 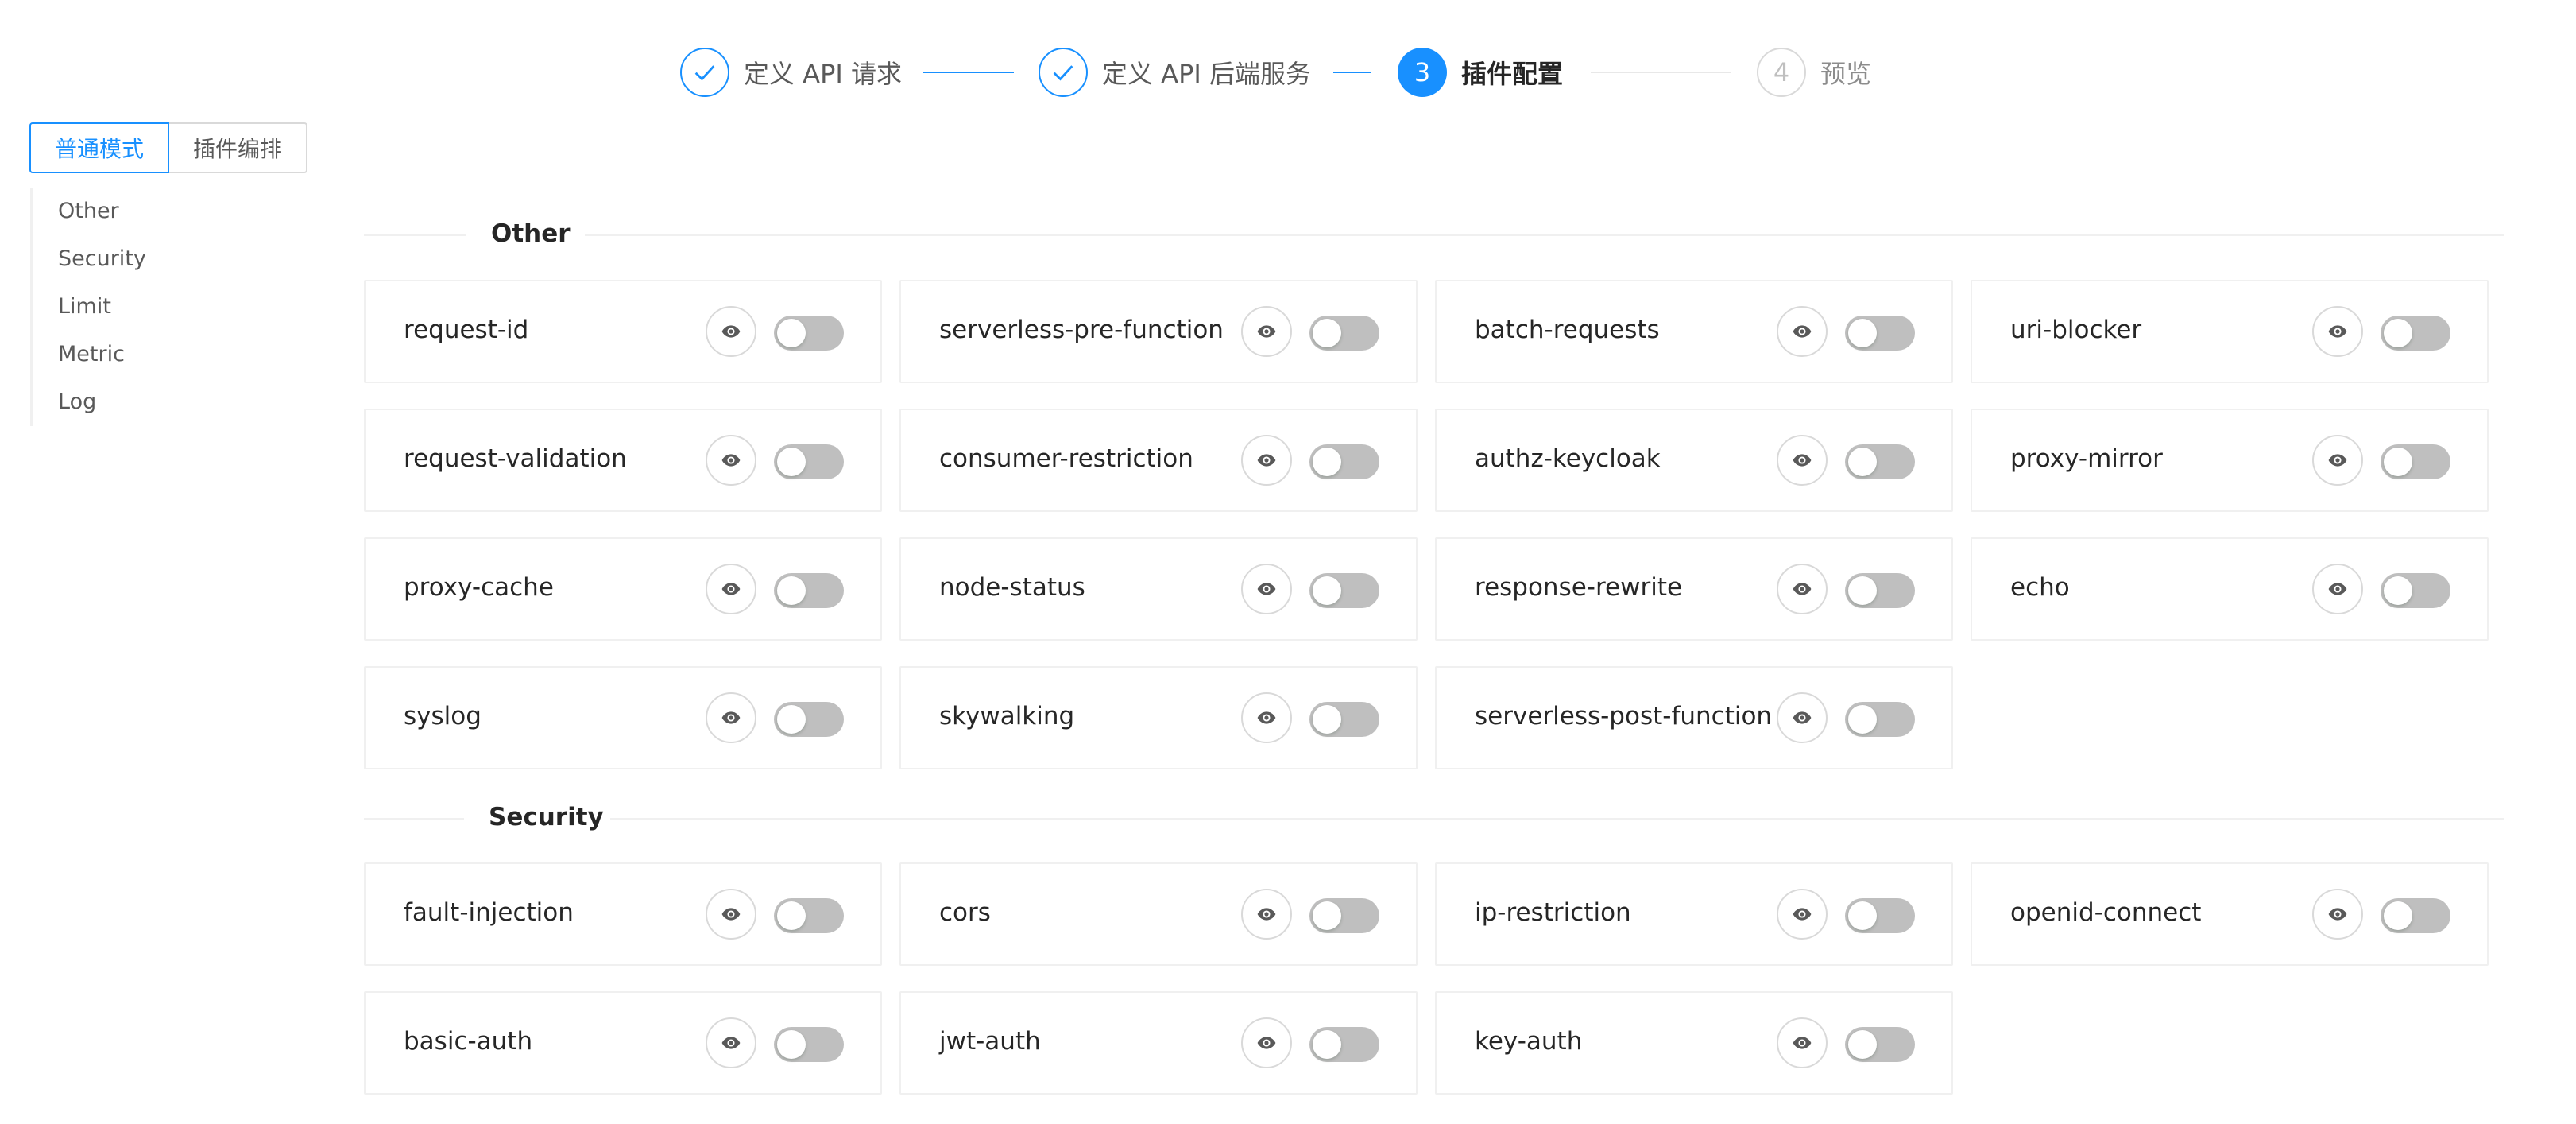 What do you see at coordinates (1814, 72) in the screenshot?
I see `step-preview: 4 预览` at bounding box center [1814, 72].